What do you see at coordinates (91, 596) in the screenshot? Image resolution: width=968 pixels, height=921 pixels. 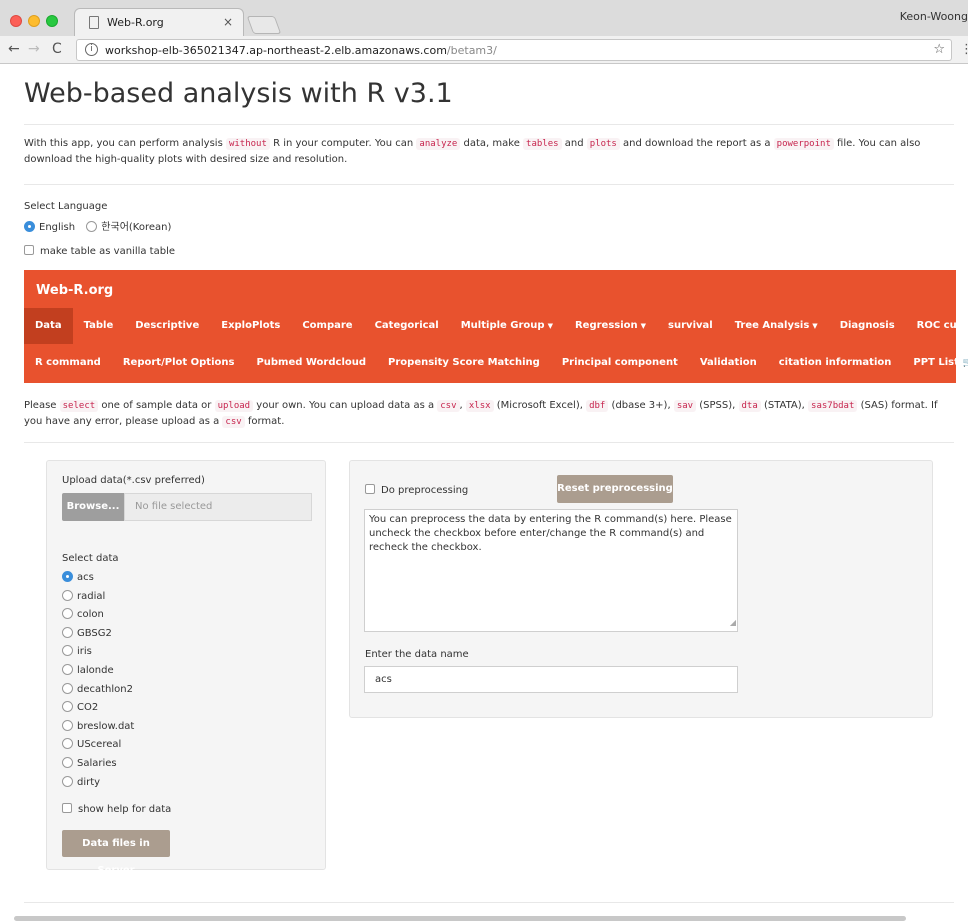 I see `dataset-option-label: radial` at bounding box center [91, 596].